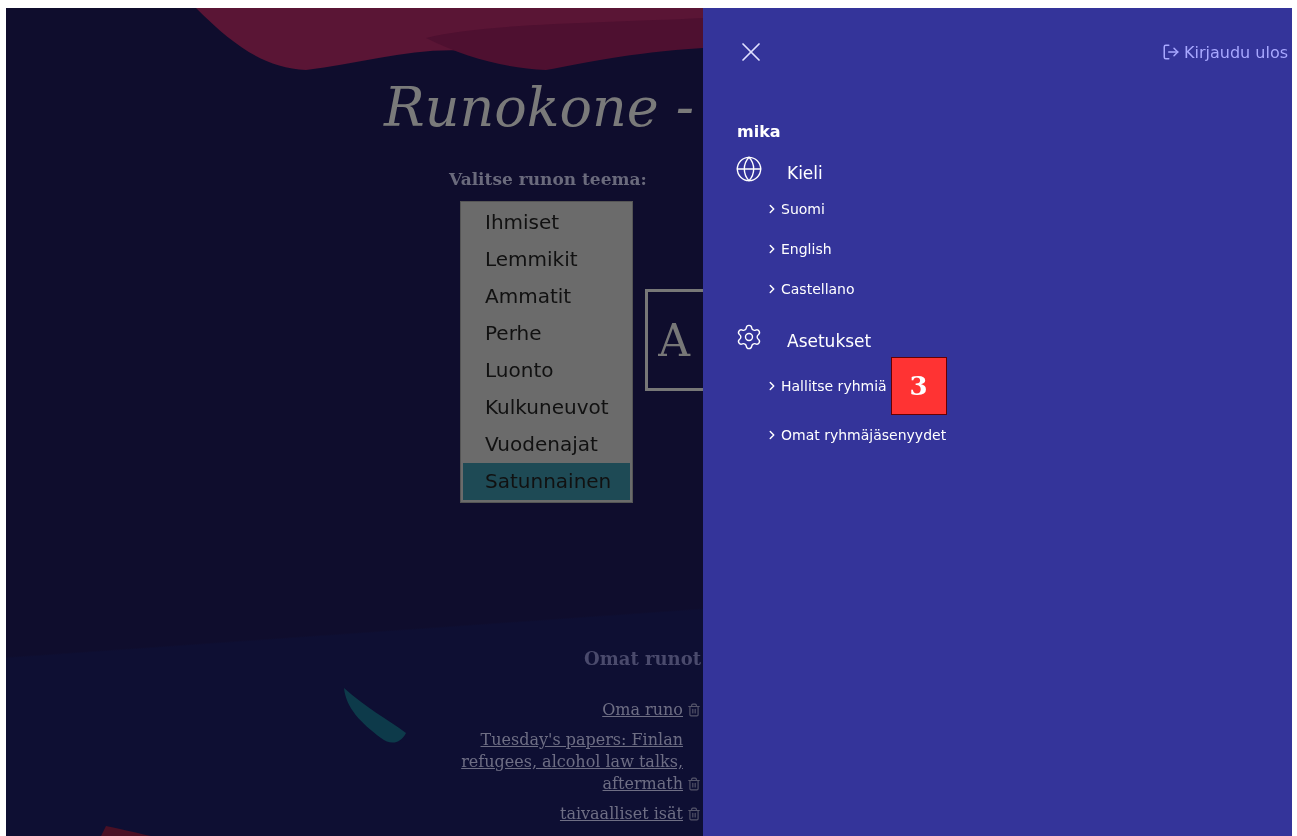 This screenshot has width=1297, height=836. What do you see at coordinates (1225, 52) in the screenshot?
I see `logout-link: Kirjaudu ulos` at bounding box center [1225, 52].